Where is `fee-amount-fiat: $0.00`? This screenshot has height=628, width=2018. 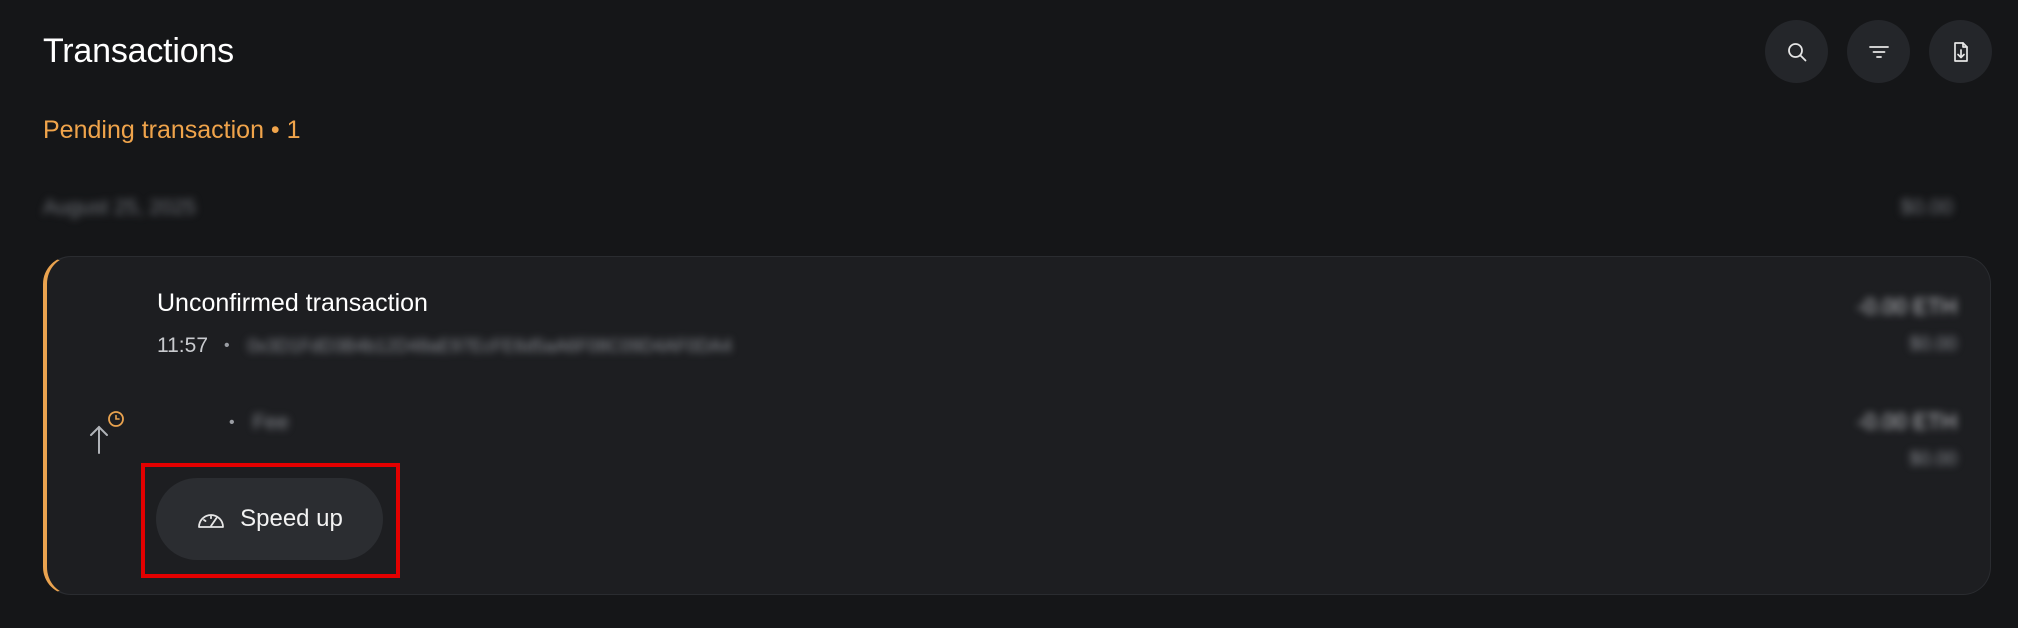 fee-amount-fiat: $0.00 is located at coordinates (1933, 459).